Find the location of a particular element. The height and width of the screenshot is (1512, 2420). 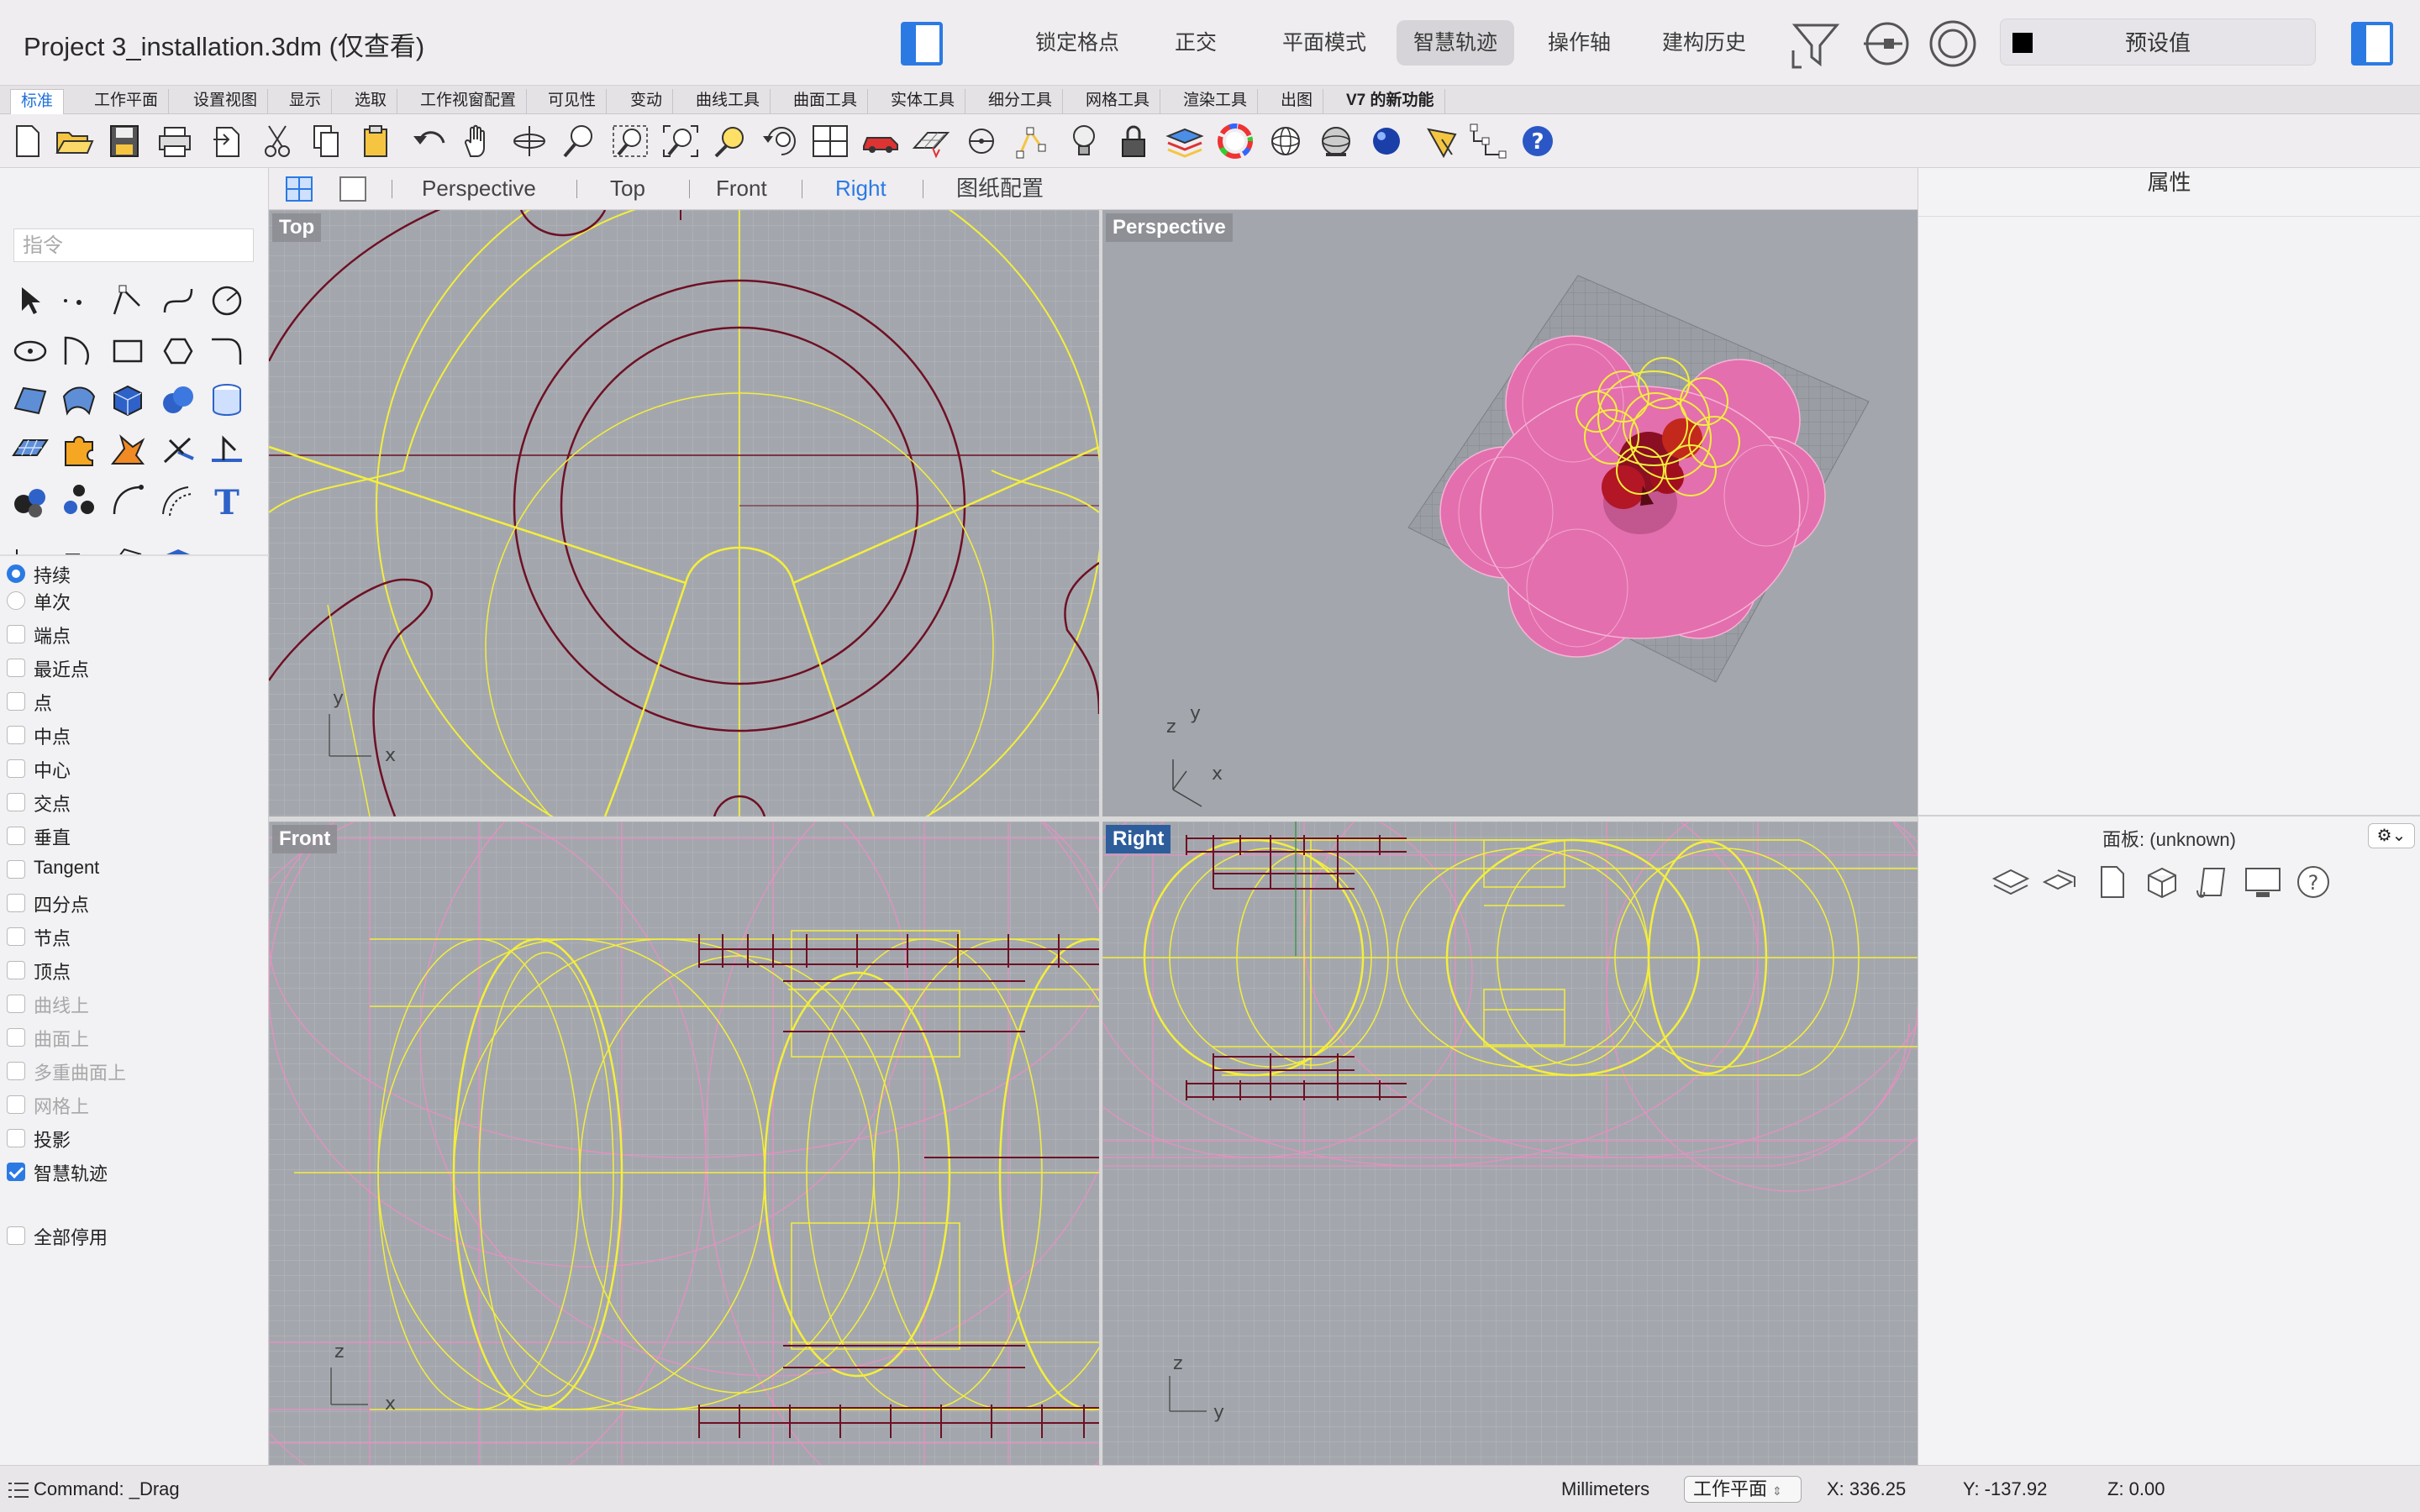

tab-cplanes: 工作平面 is located at coordinates (127, 101).